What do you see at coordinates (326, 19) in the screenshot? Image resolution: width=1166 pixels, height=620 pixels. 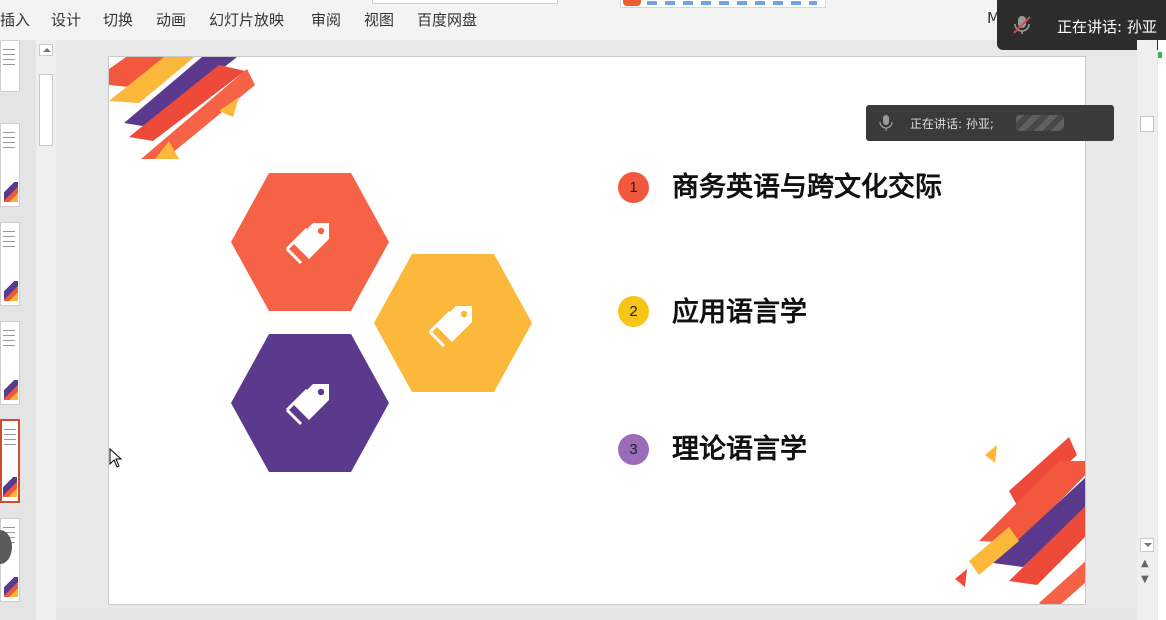 I see `tab-review: 审阅` at bounding box center [326, 19].